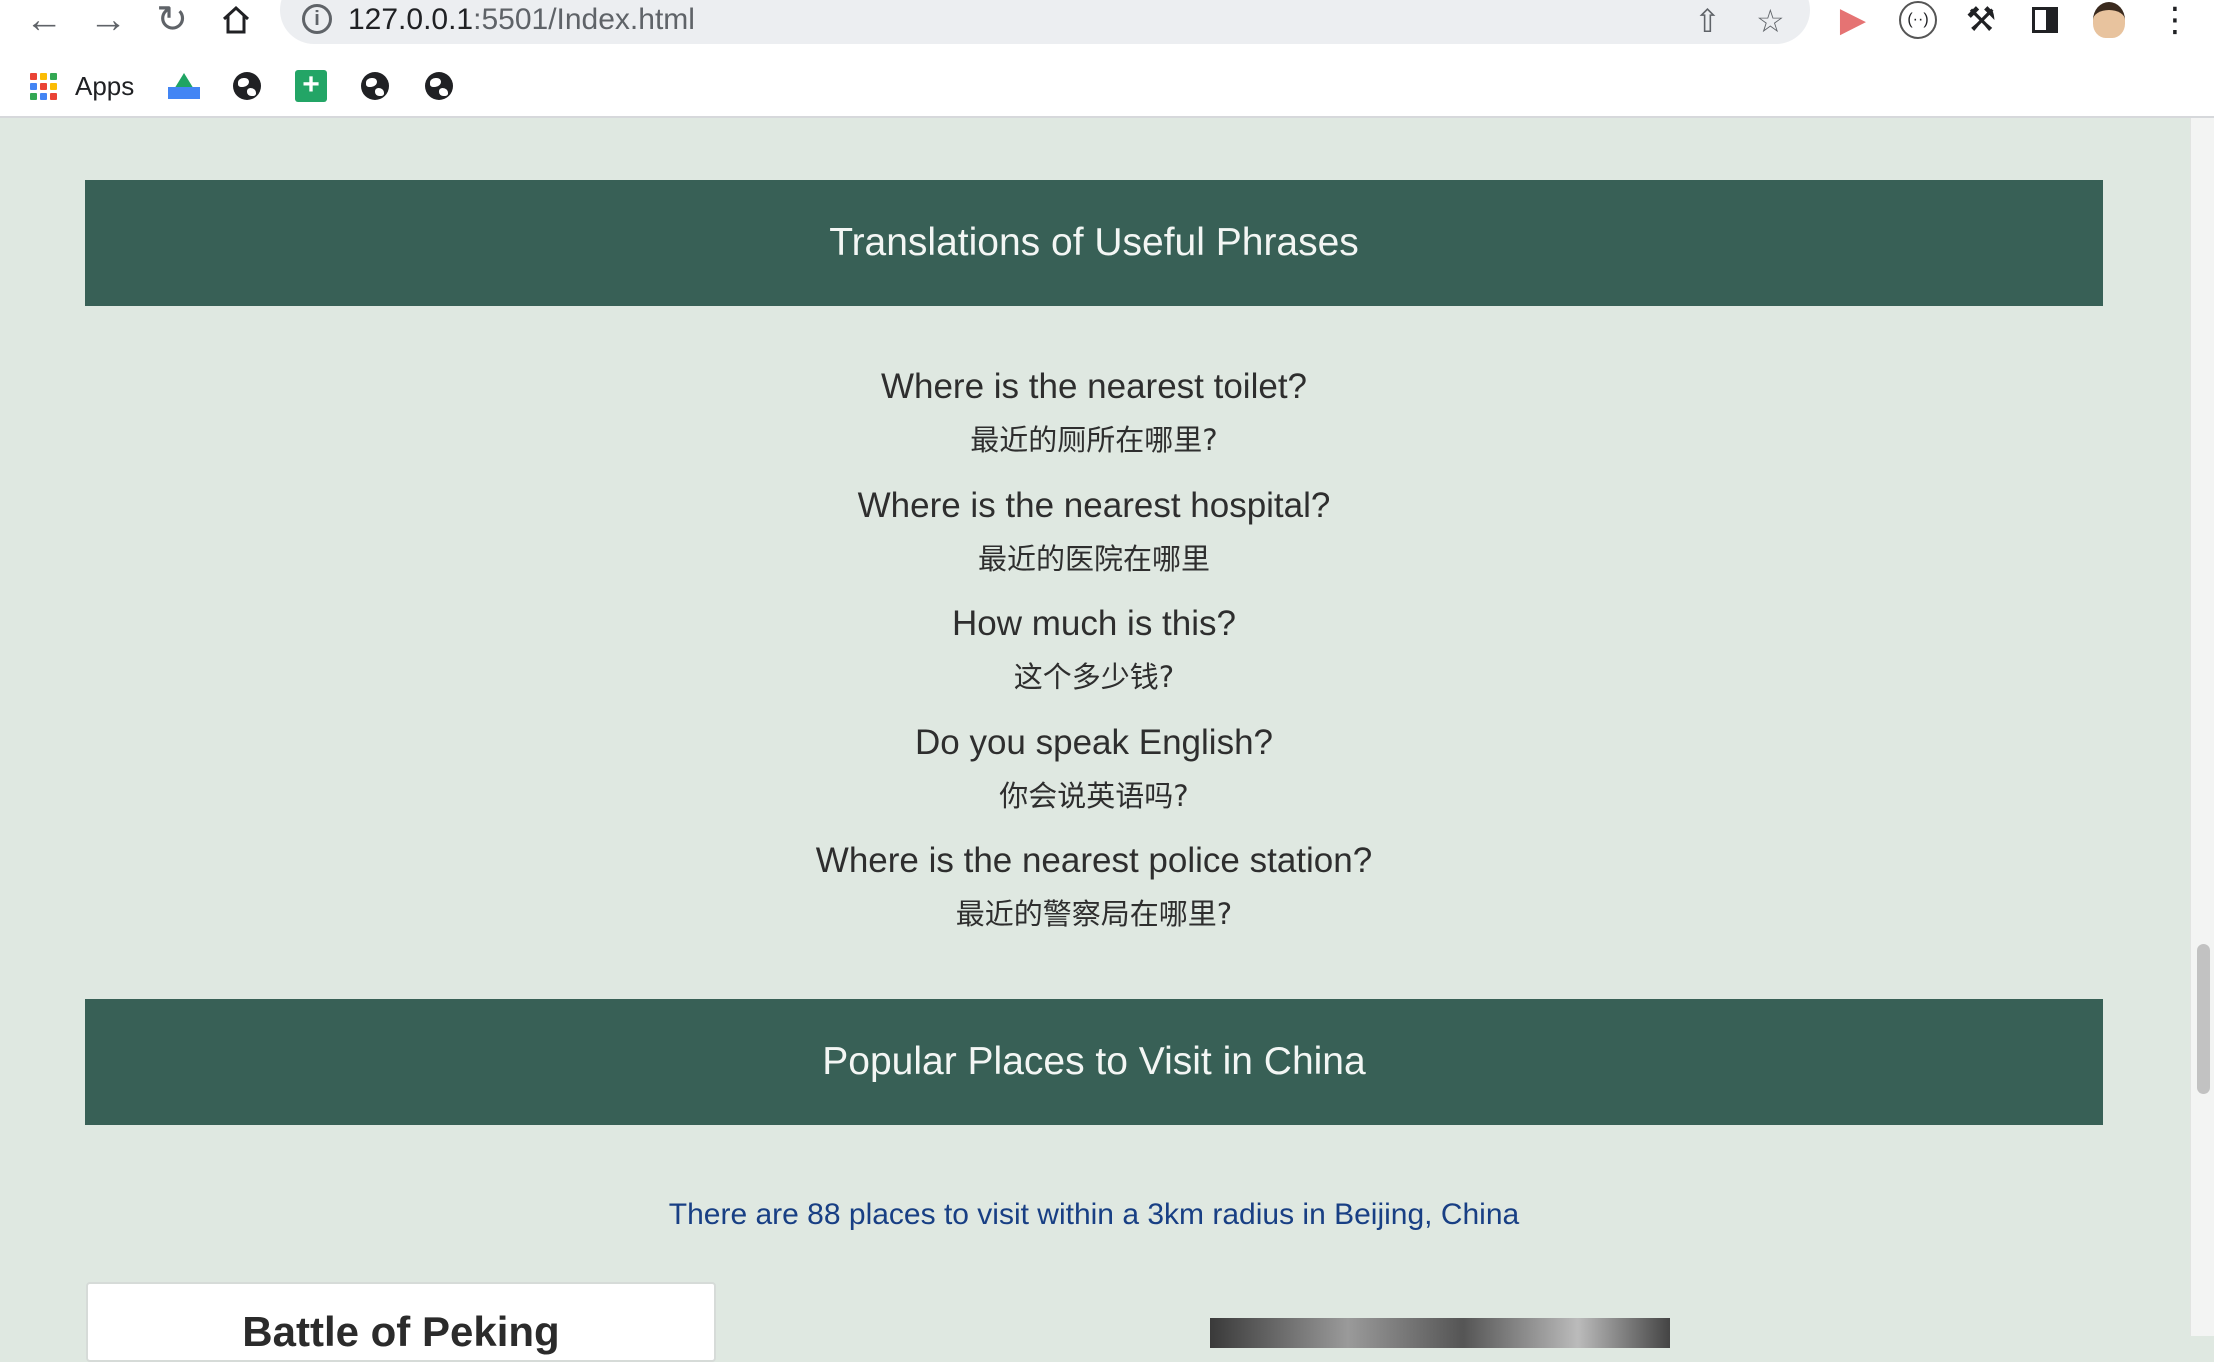 Image resolution: width=2214 pixels, height=1362 pixels. I want to click on phrases-heading-banner: Translations of Useful Phrases, so click(1094, 243).